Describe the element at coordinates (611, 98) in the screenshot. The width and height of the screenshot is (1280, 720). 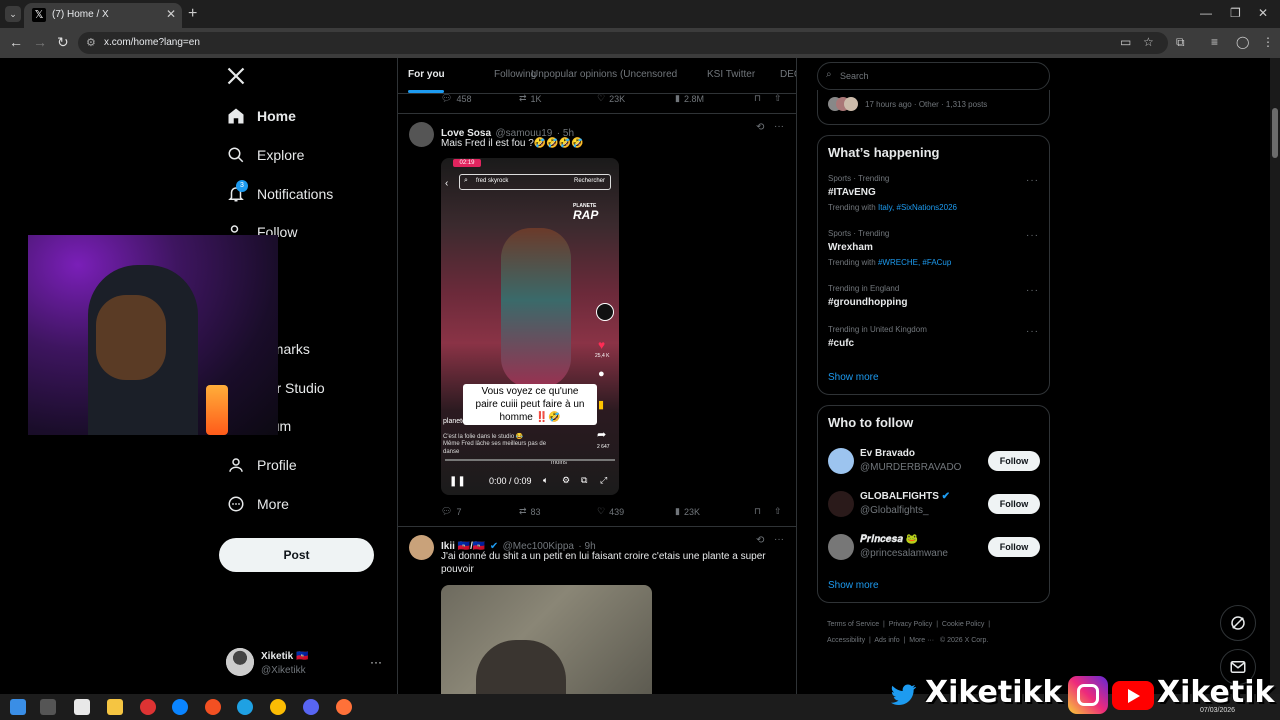
I see `prev-like-button: ♡ 23K` at that location.